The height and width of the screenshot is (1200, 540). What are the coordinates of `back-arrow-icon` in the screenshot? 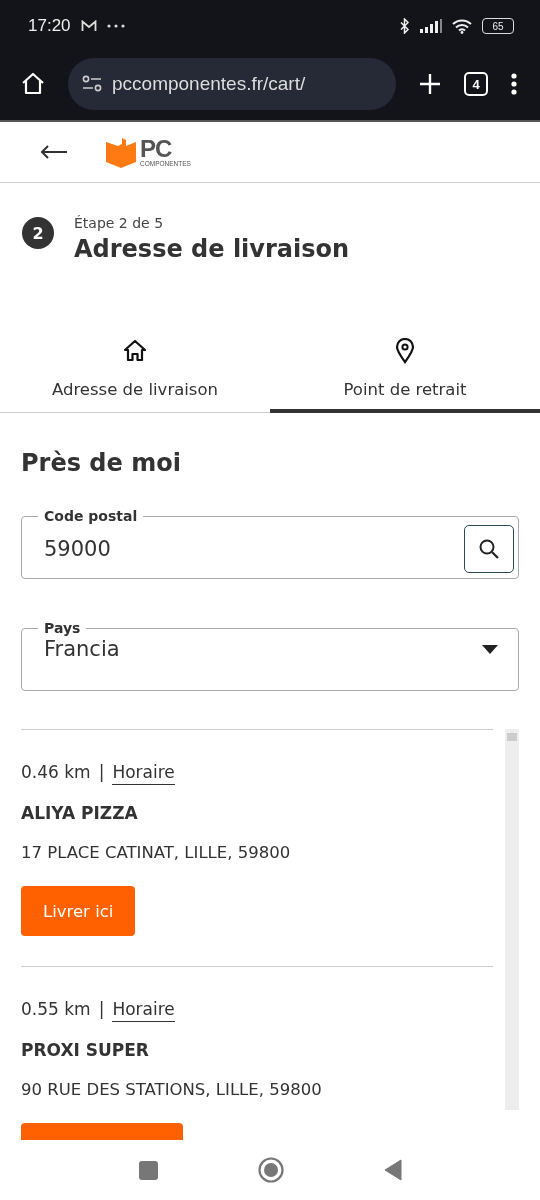 It's located at (54, 152).